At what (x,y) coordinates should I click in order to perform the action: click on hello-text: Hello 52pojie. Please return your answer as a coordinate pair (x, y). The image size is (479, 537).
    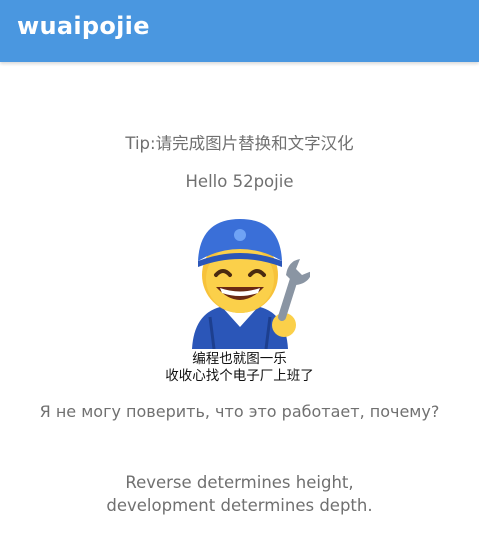
    Looking at the image, I should click on (239, 181).